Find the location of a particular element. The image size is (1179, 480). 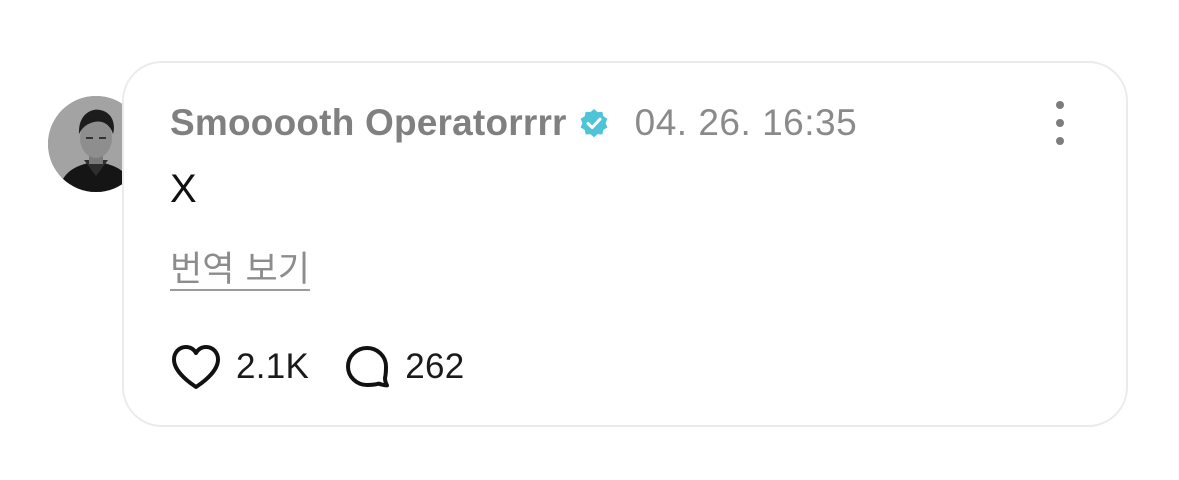

action-bar: 2.1K 262 is located at coordinates (317, 367).